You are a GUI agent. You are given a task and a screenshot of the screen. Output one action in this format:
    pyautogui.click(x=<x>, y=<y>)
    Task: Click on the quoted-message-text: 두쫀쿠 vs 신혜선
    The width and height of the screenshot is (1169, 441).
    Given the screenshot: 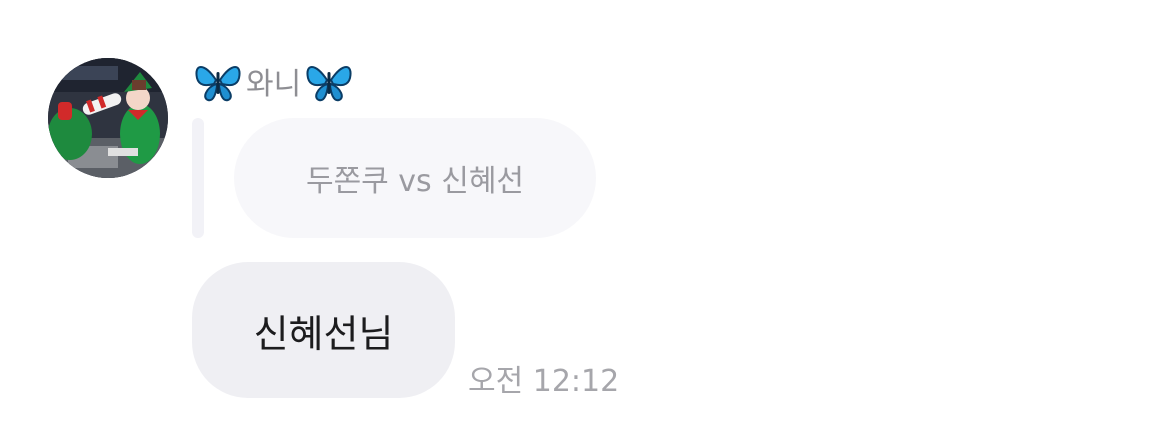 What is the action you would take?
    pyautogui.click(x=415, y=181)
    